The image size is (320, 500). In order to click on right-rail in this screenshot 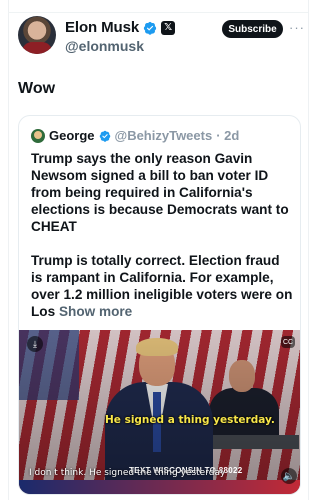, I will do `click(308, 250)`.